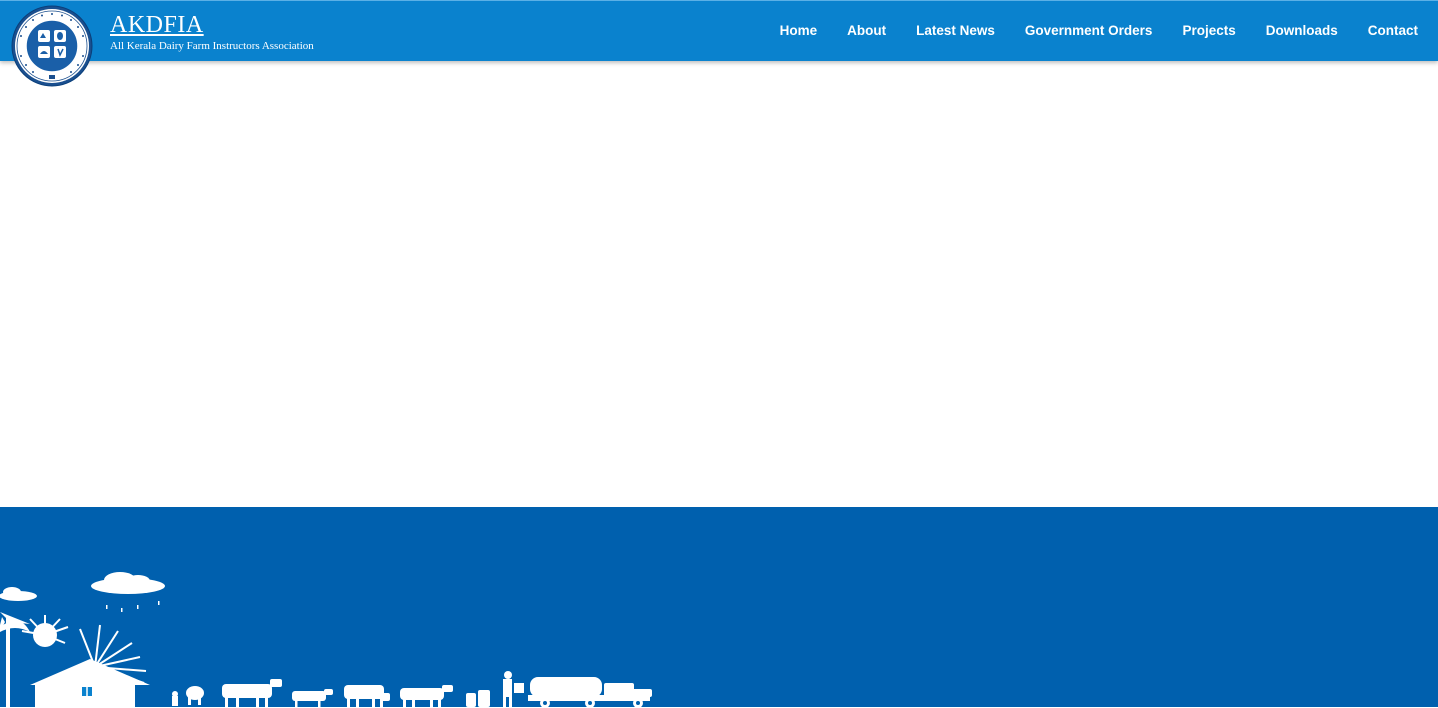  I want to click on association-seal-icon, so click(52, 46).